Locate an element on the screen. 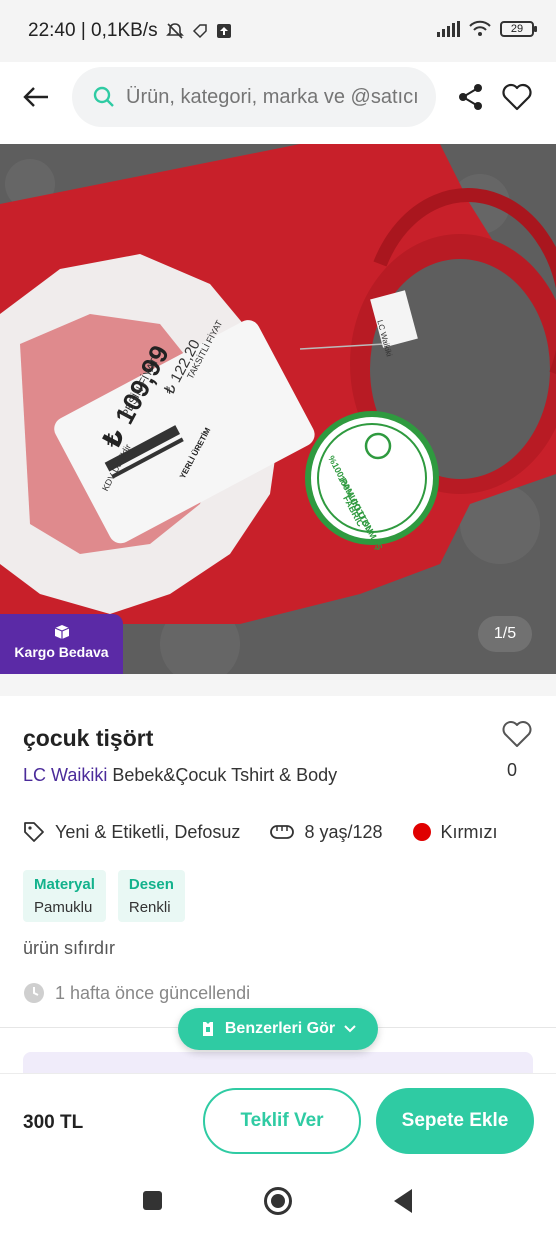 This screenshot has width=556, height=1235. bottom-bar: 300 TL Teklif Ver Sepete Ekle is located at coordinates (278, 1120).